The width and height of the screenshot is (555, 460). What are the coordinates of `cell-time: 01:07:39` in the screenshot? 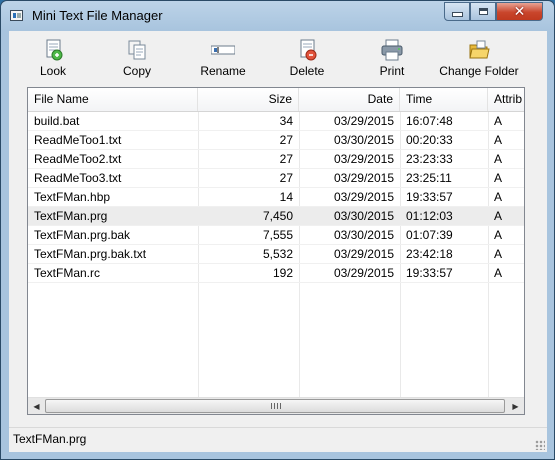 It's located at (429, 235).